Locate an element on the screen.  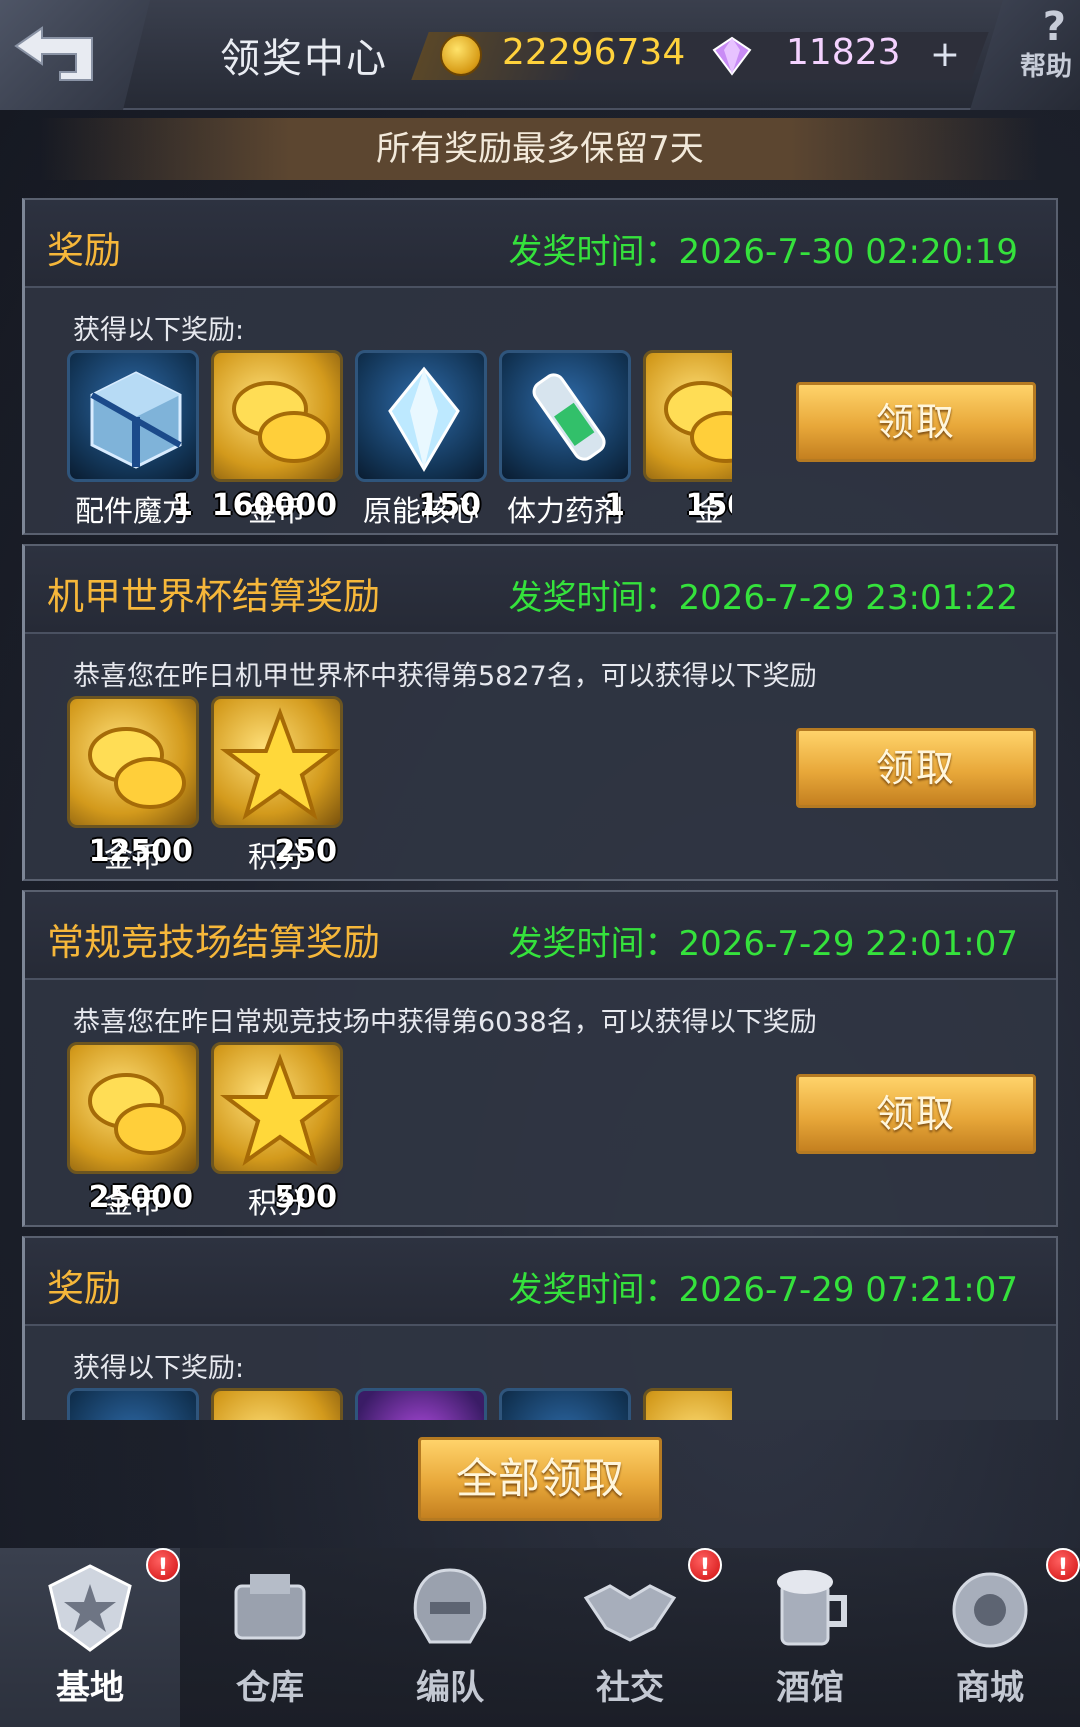
card-time: 发奖时间：2026-7-30 02:20:19 is located at coordinates (763, 252).